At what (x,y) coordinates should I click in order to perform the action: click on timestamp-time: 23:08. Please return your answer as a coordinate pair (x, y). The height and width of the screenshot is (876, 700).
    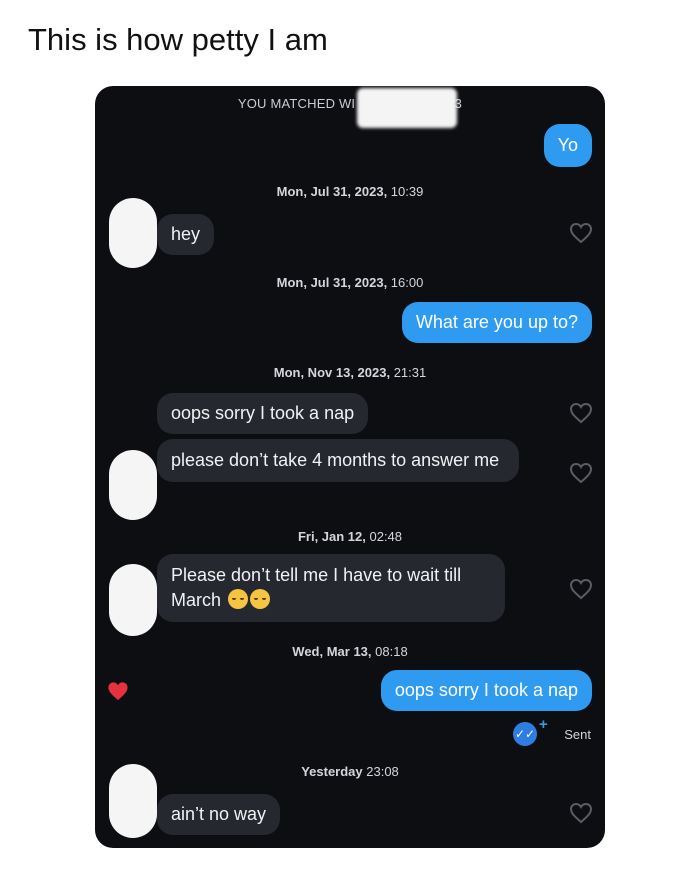
    Looking at the image, I should click on (380, 771).